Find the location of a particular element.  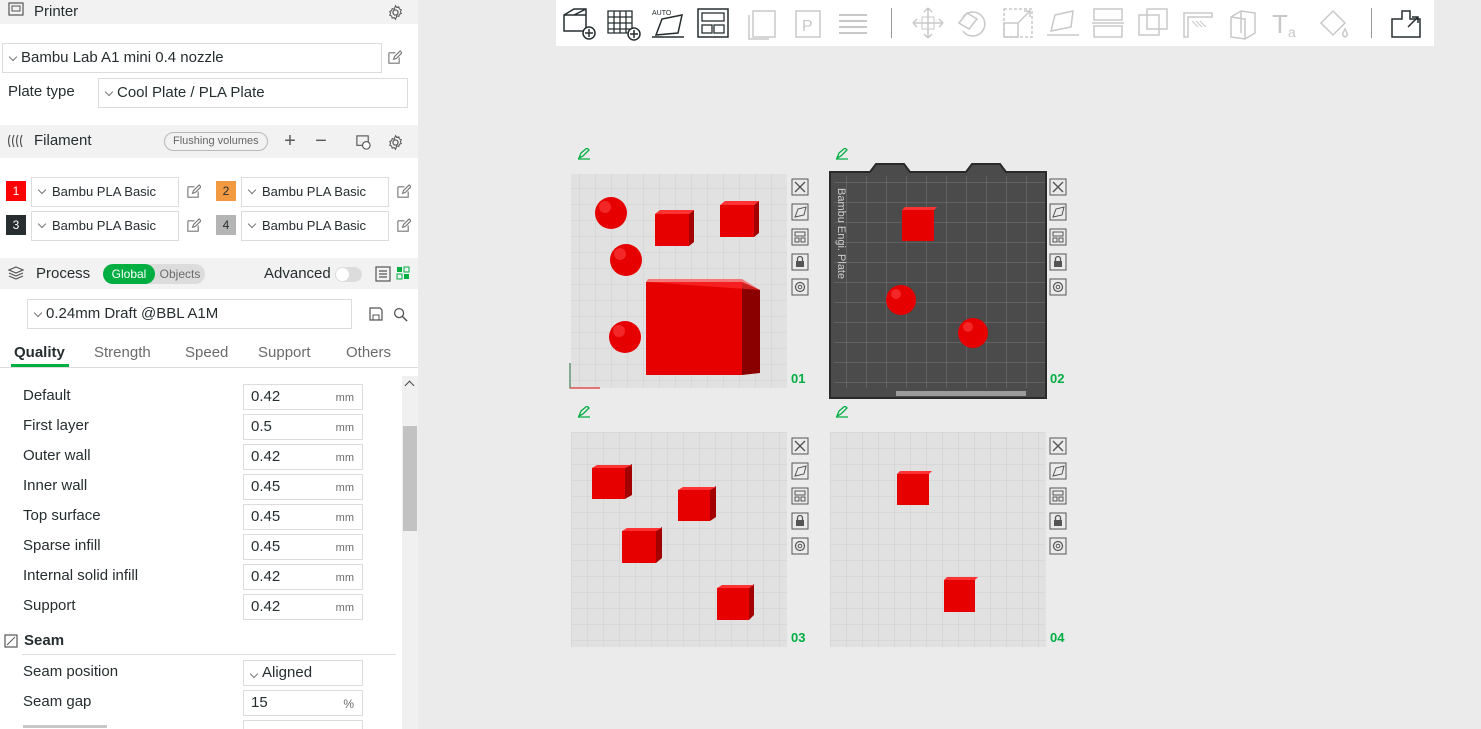

plate-01-bed is located at coordinates (676, 281).